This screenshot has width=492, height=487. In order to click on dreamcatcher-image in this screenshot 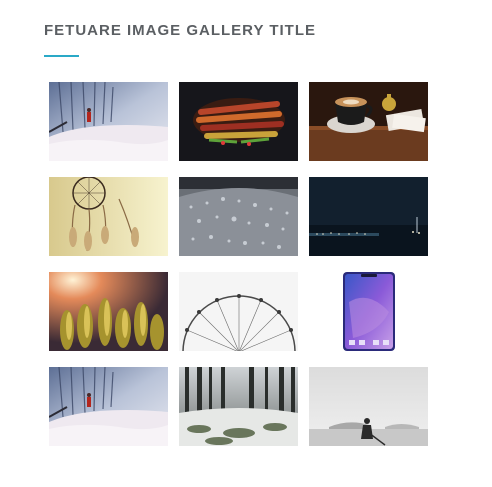, I will do `click(108, 216)`.